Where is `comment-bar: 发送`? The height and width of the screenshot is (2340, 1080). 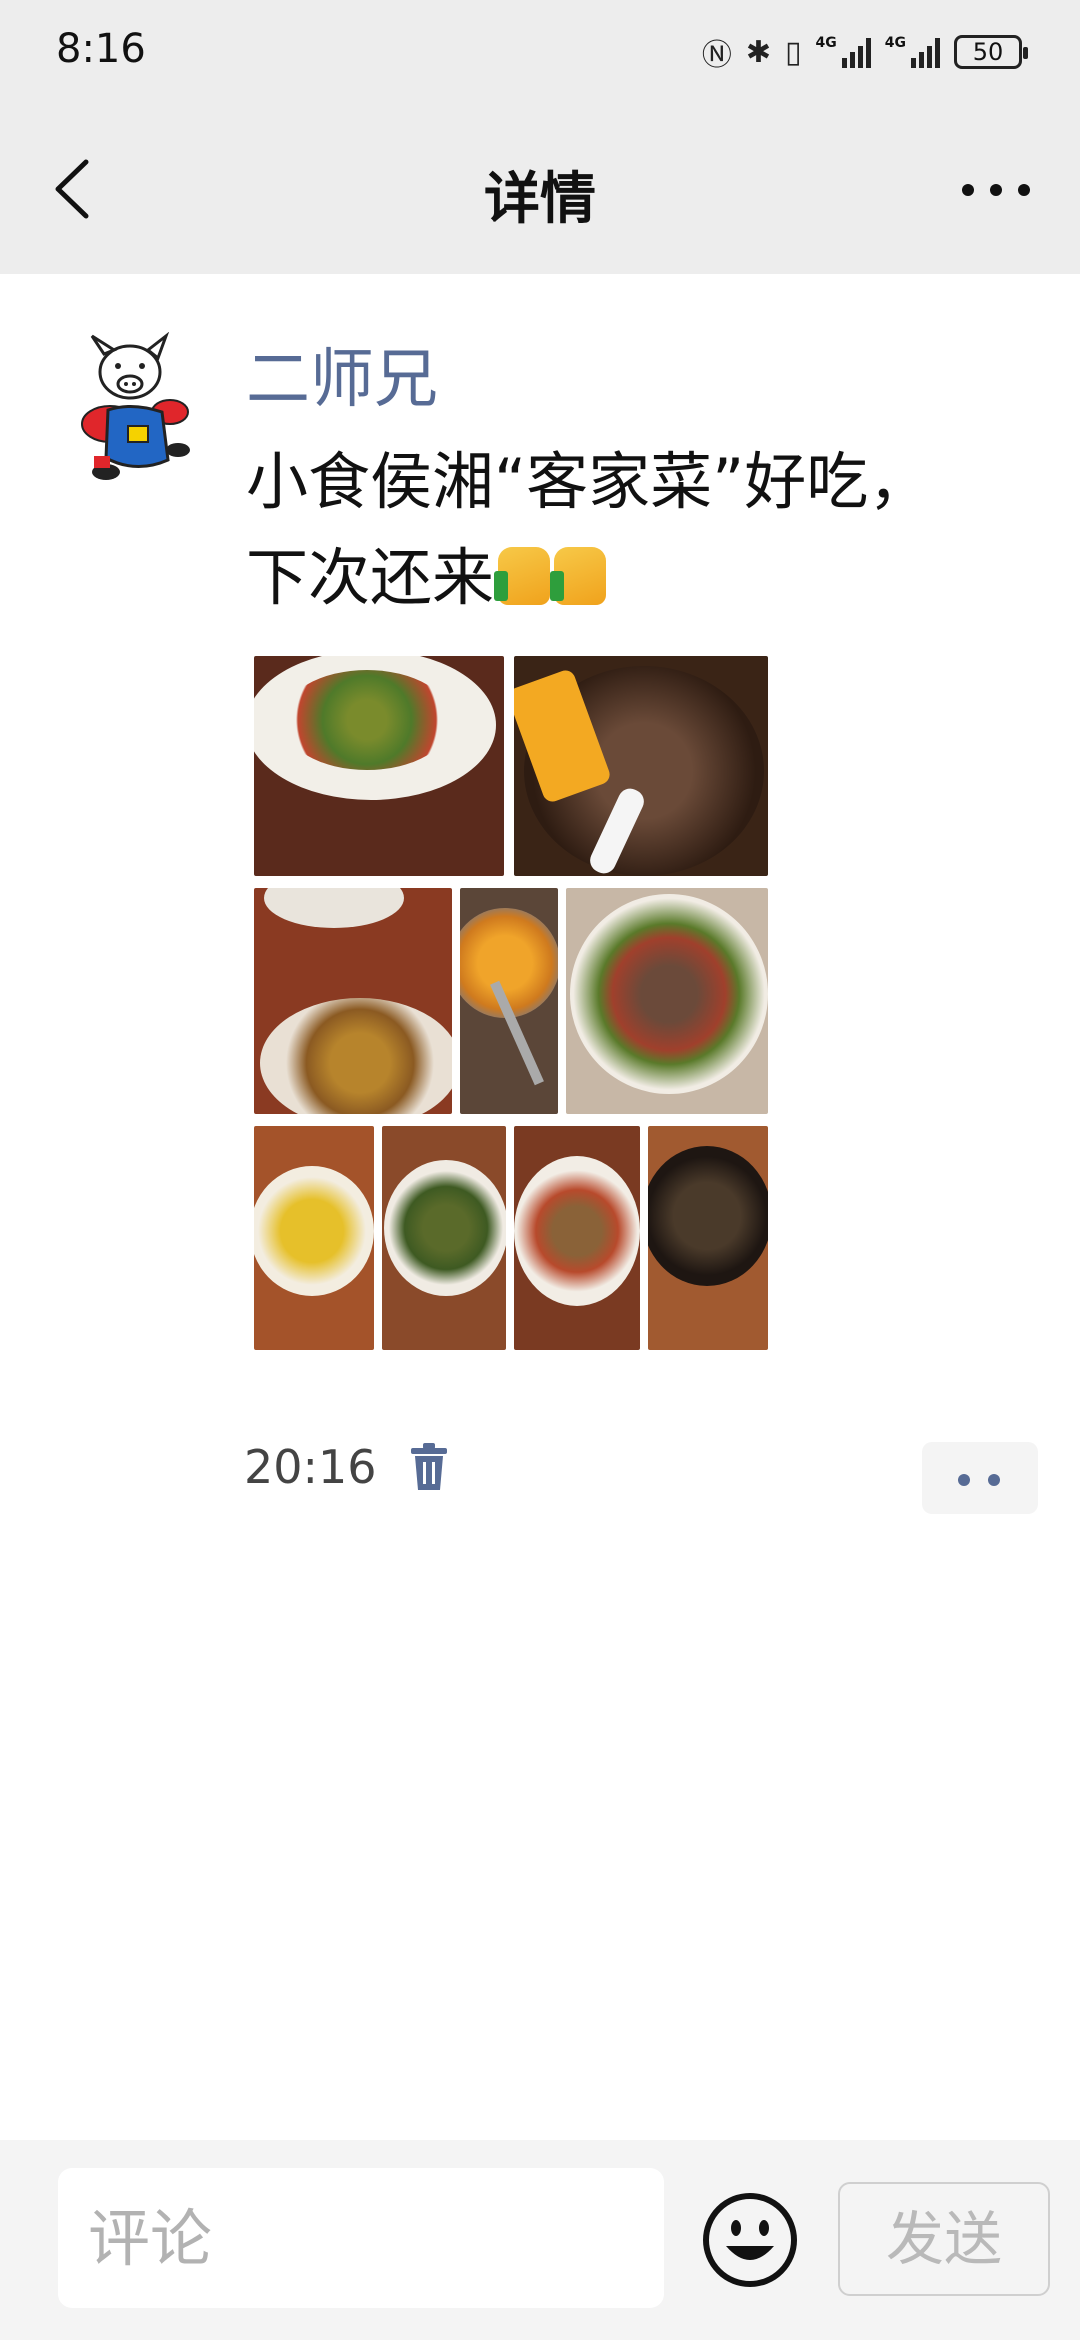
comment-bar: 发送 is located at coordinates (540, 2240).